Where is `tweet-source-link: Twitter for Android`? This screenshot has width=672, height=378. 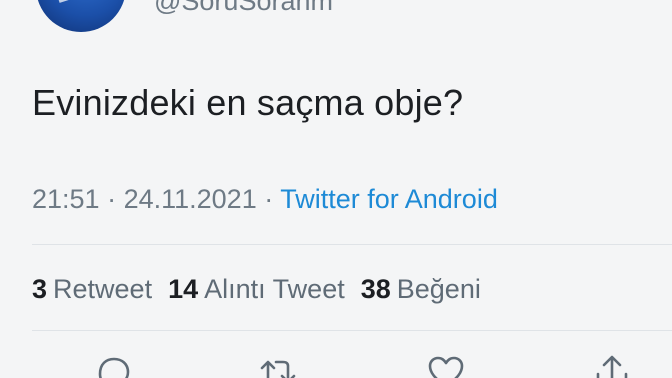
tweet-source-link: Twitter for Android is located at coordinates (389, 199).